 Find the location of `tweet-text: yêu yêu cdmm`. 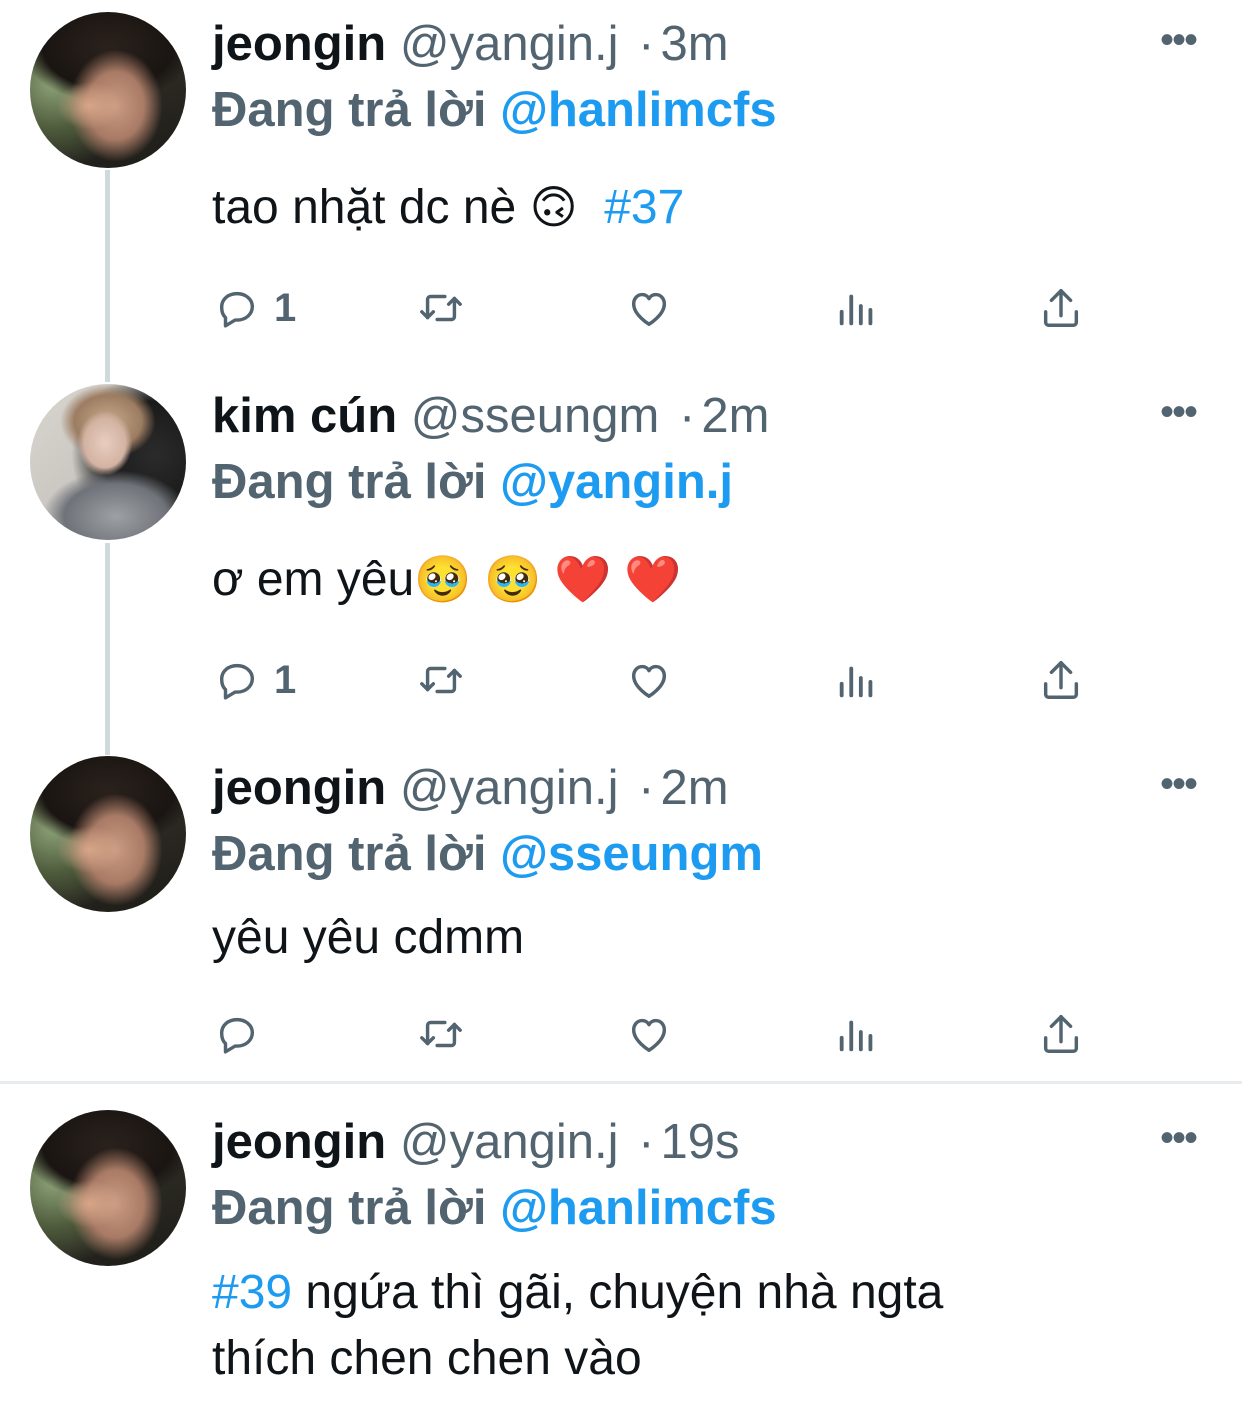

tweet-text: yêu yêu cdmm is located at coordinates (368, 937).